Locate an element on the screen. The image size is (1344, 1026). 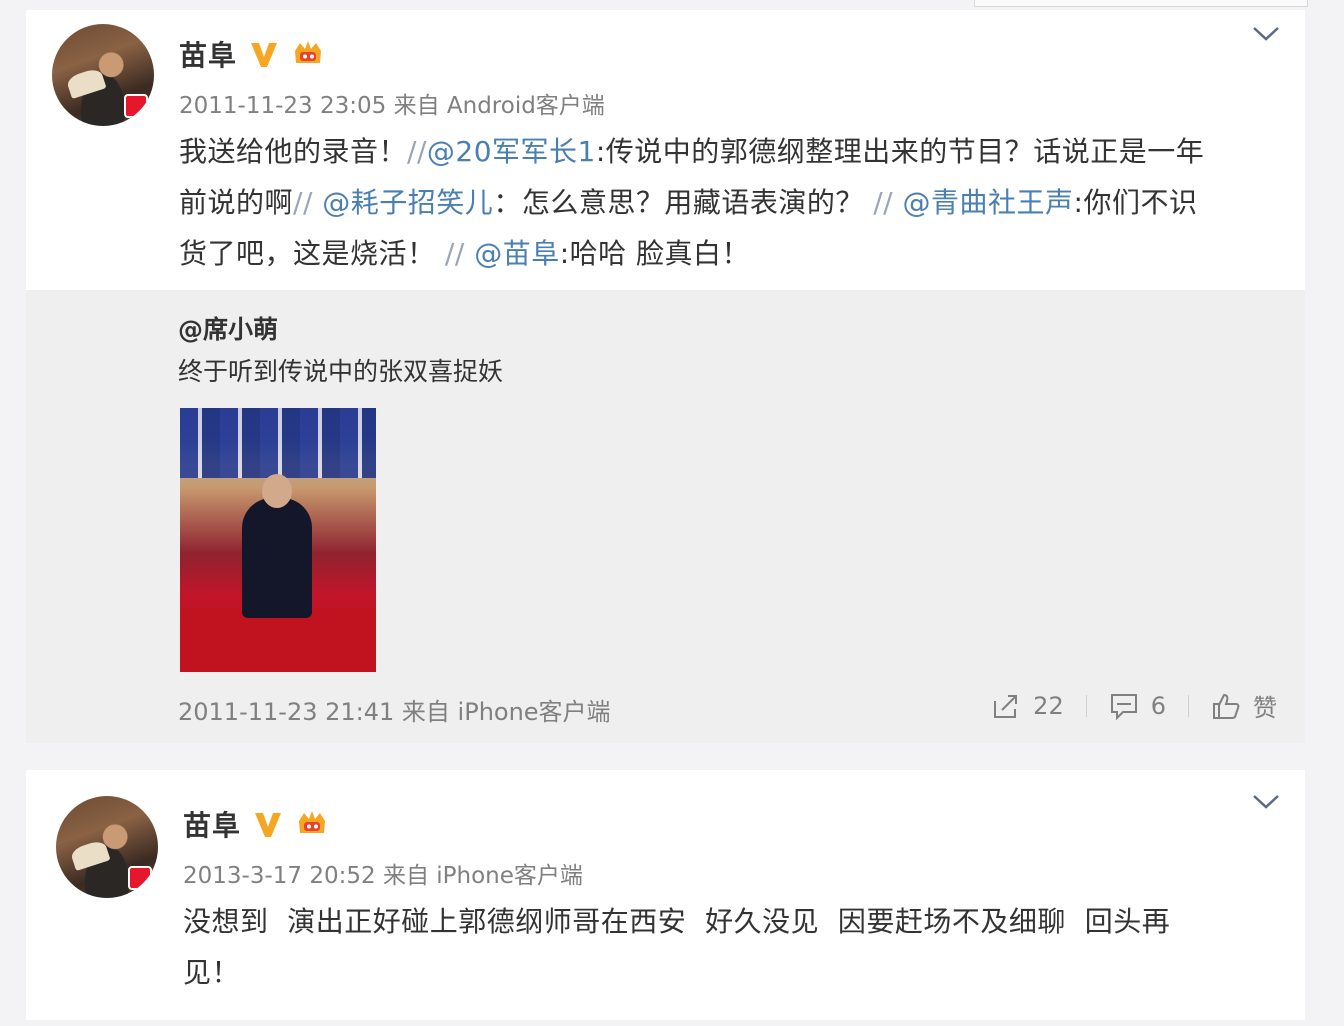
post-meta: 2011-11-23 23:05 来自 Android客户端 is located at coordinates (392, 103).